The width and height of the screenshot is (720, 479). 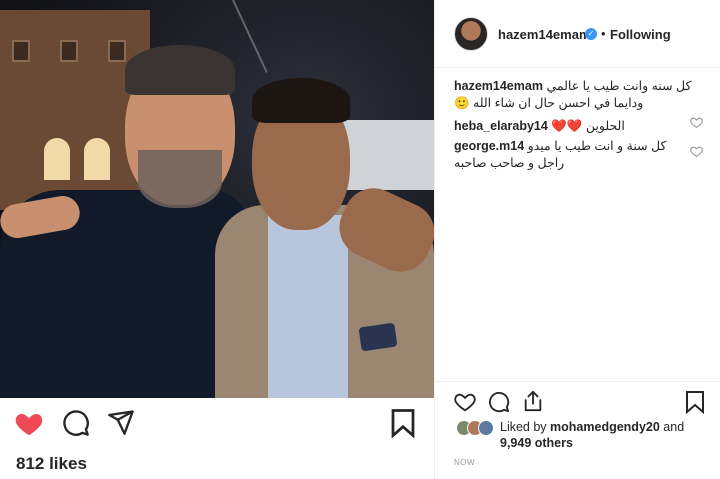 I want to click on comment-username: george.m14, so click(x=489, y=146).